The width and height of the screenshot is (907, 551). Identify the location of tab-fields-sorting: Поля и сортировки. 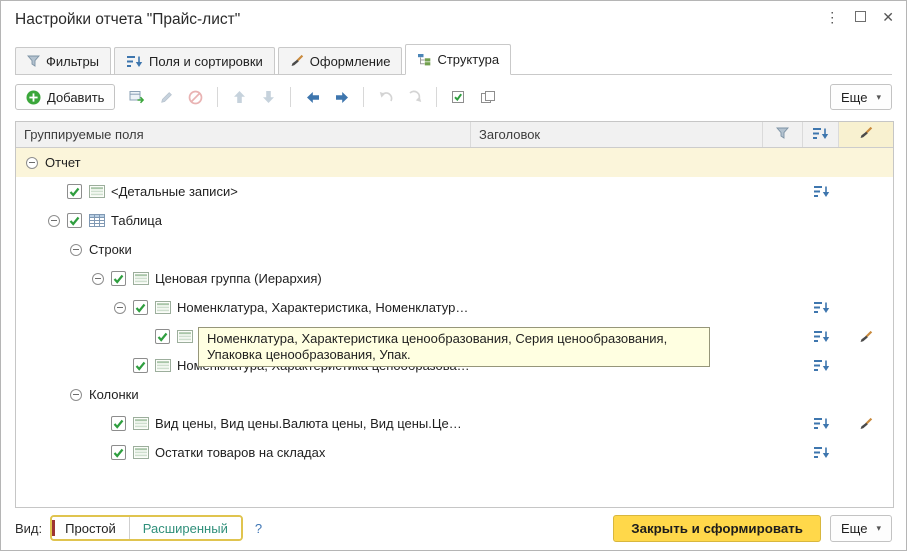
(194, 61).